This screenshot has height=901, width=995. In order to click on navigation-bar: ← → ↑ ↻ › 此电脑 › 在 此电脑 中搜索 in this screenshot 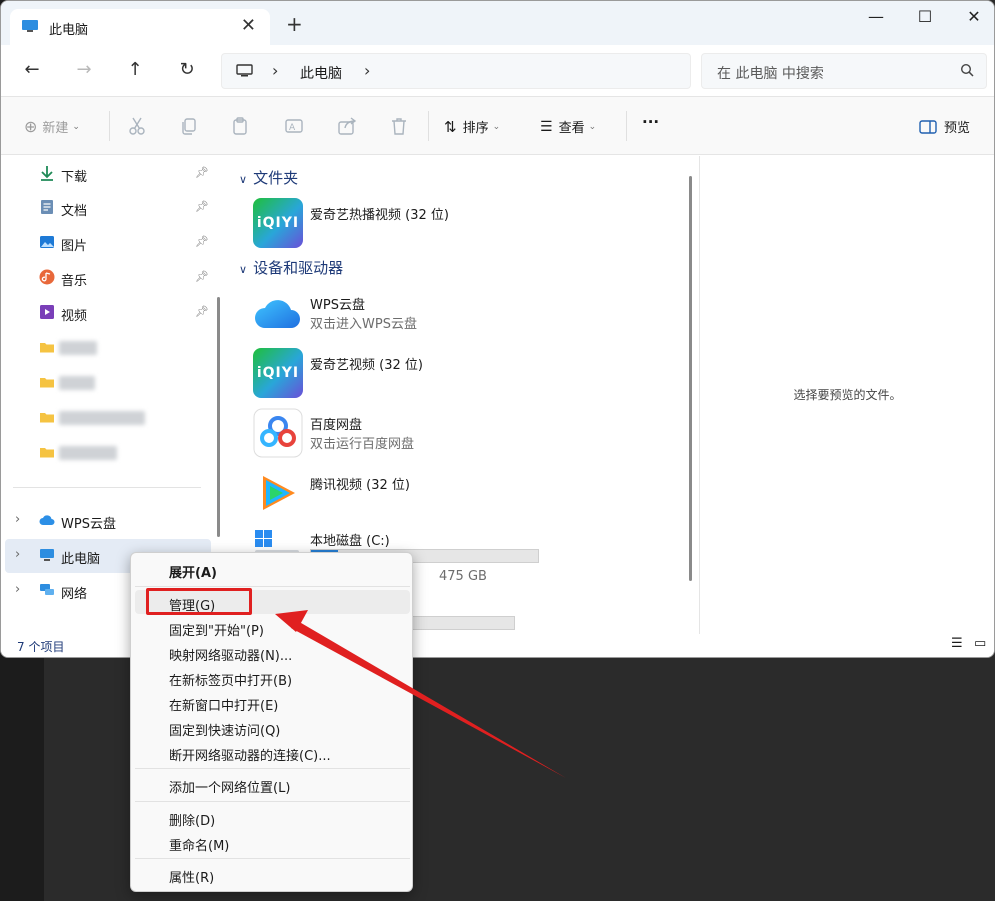, I will do `click(497, 71)`.